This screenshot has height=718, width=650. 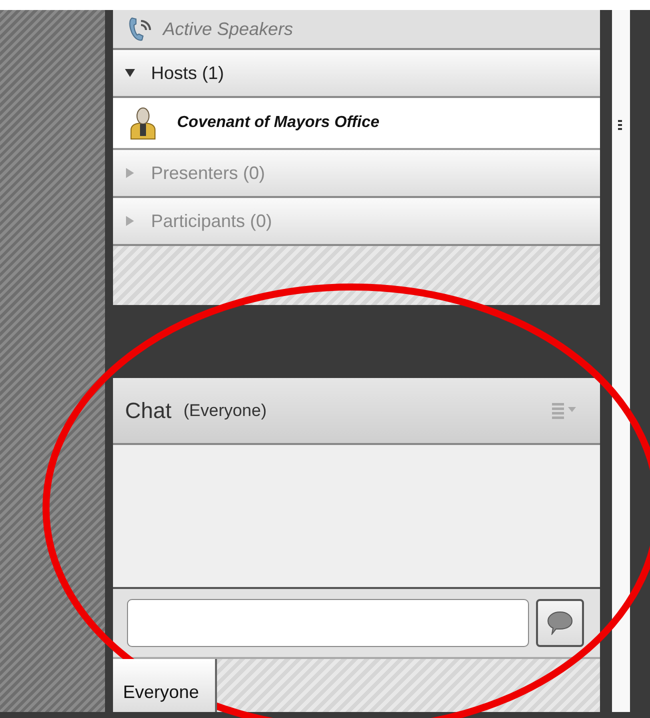 I want to click on chat-audience-label: (Everyone), so click(x=225, y=410).